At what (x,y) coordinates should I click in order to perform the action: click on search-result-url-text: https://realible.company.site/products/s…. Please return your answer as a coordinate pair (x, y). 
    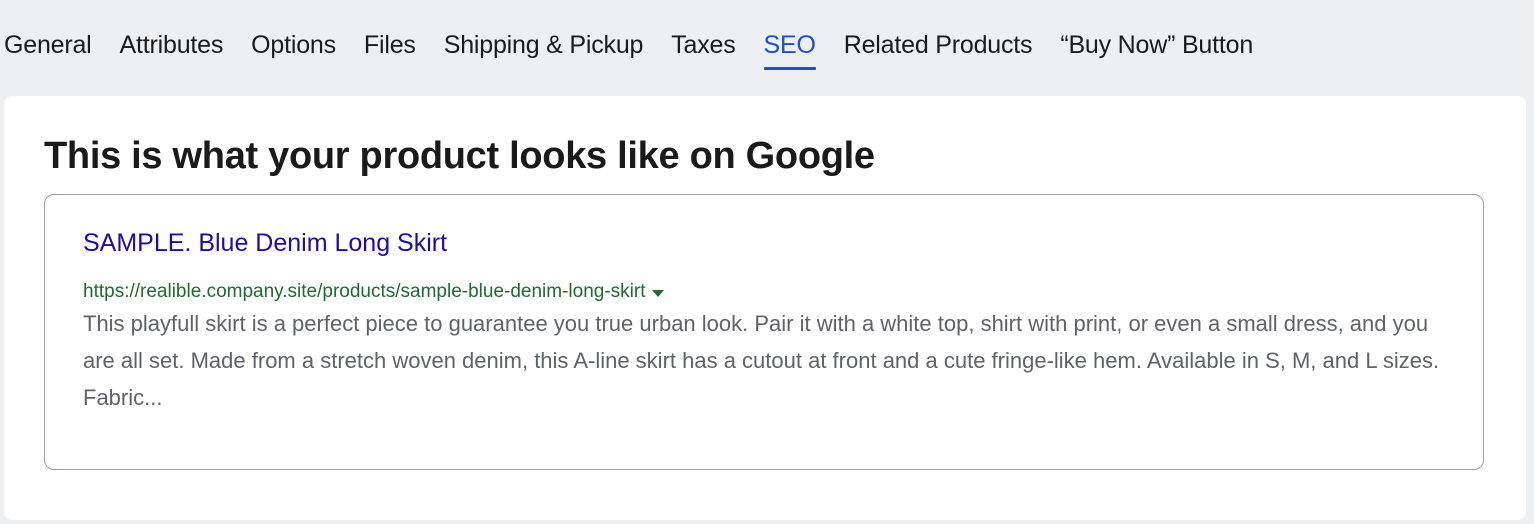
    Looking at the image, I should click on (364, 291).